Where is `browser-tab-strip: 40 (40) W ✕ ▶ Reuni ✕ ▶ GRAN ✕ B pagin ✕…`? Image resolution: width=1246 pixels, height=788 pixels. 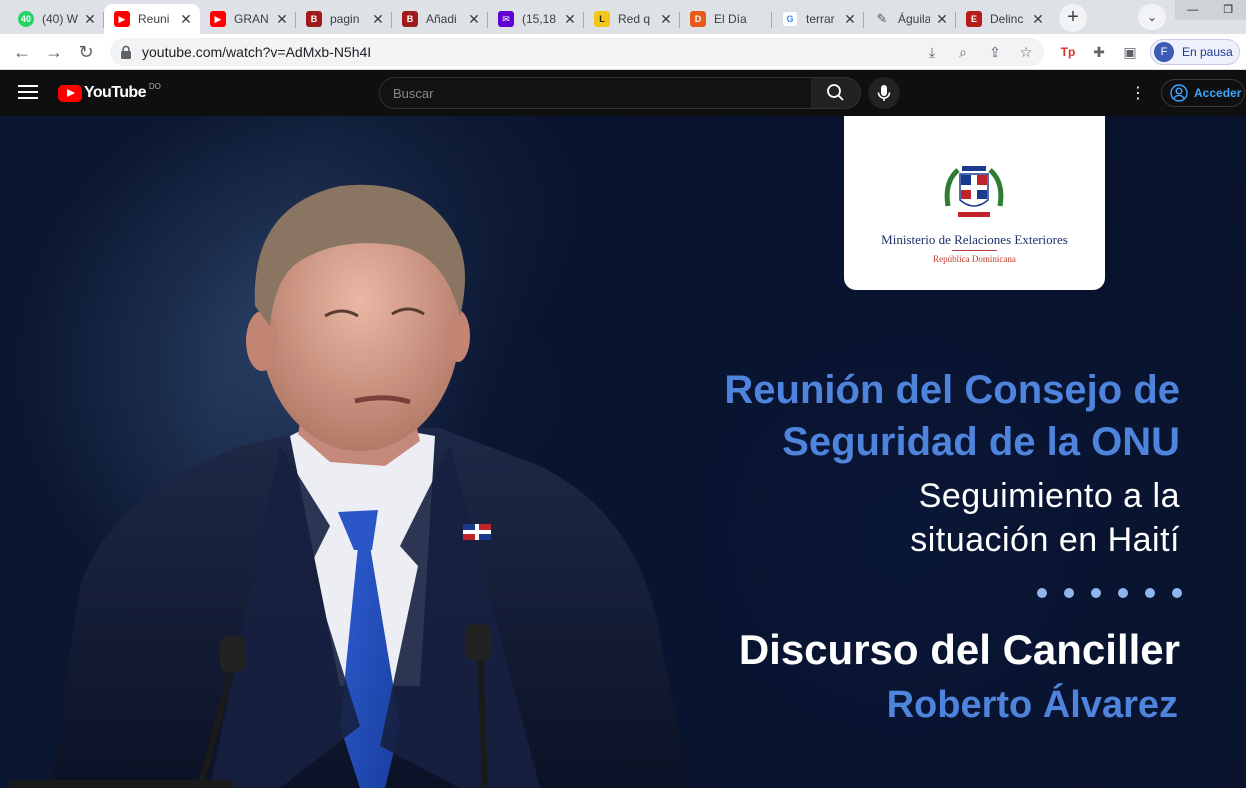
browser-tab-strip: 40 (40) W ✕ ▶ Reuni ✕ ▶ GRAN ✕ B pagin ✕… is located at coordinates (623, 17).